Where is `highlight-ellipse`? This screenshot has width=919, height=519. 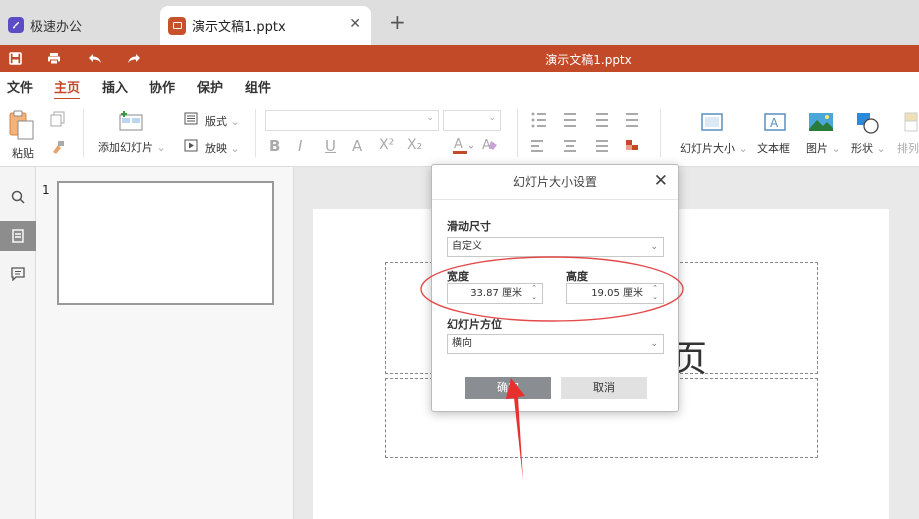
highlight-ellipse is located at coordinates (552, 289).